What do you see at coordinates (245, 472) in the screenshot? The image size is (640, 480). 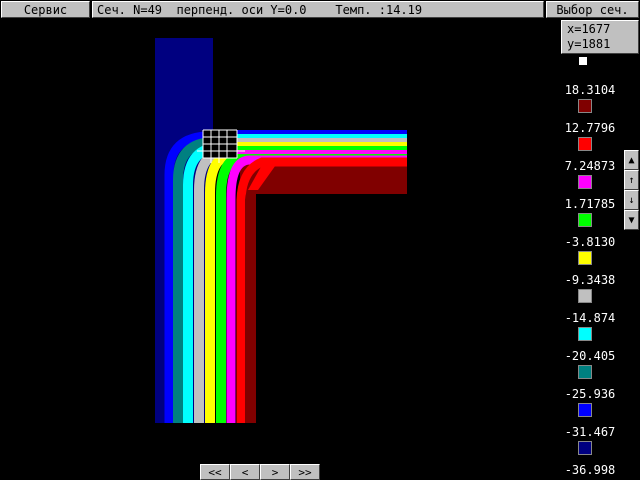 I see `prev-section-button: <` at bounding box center [245, 472].